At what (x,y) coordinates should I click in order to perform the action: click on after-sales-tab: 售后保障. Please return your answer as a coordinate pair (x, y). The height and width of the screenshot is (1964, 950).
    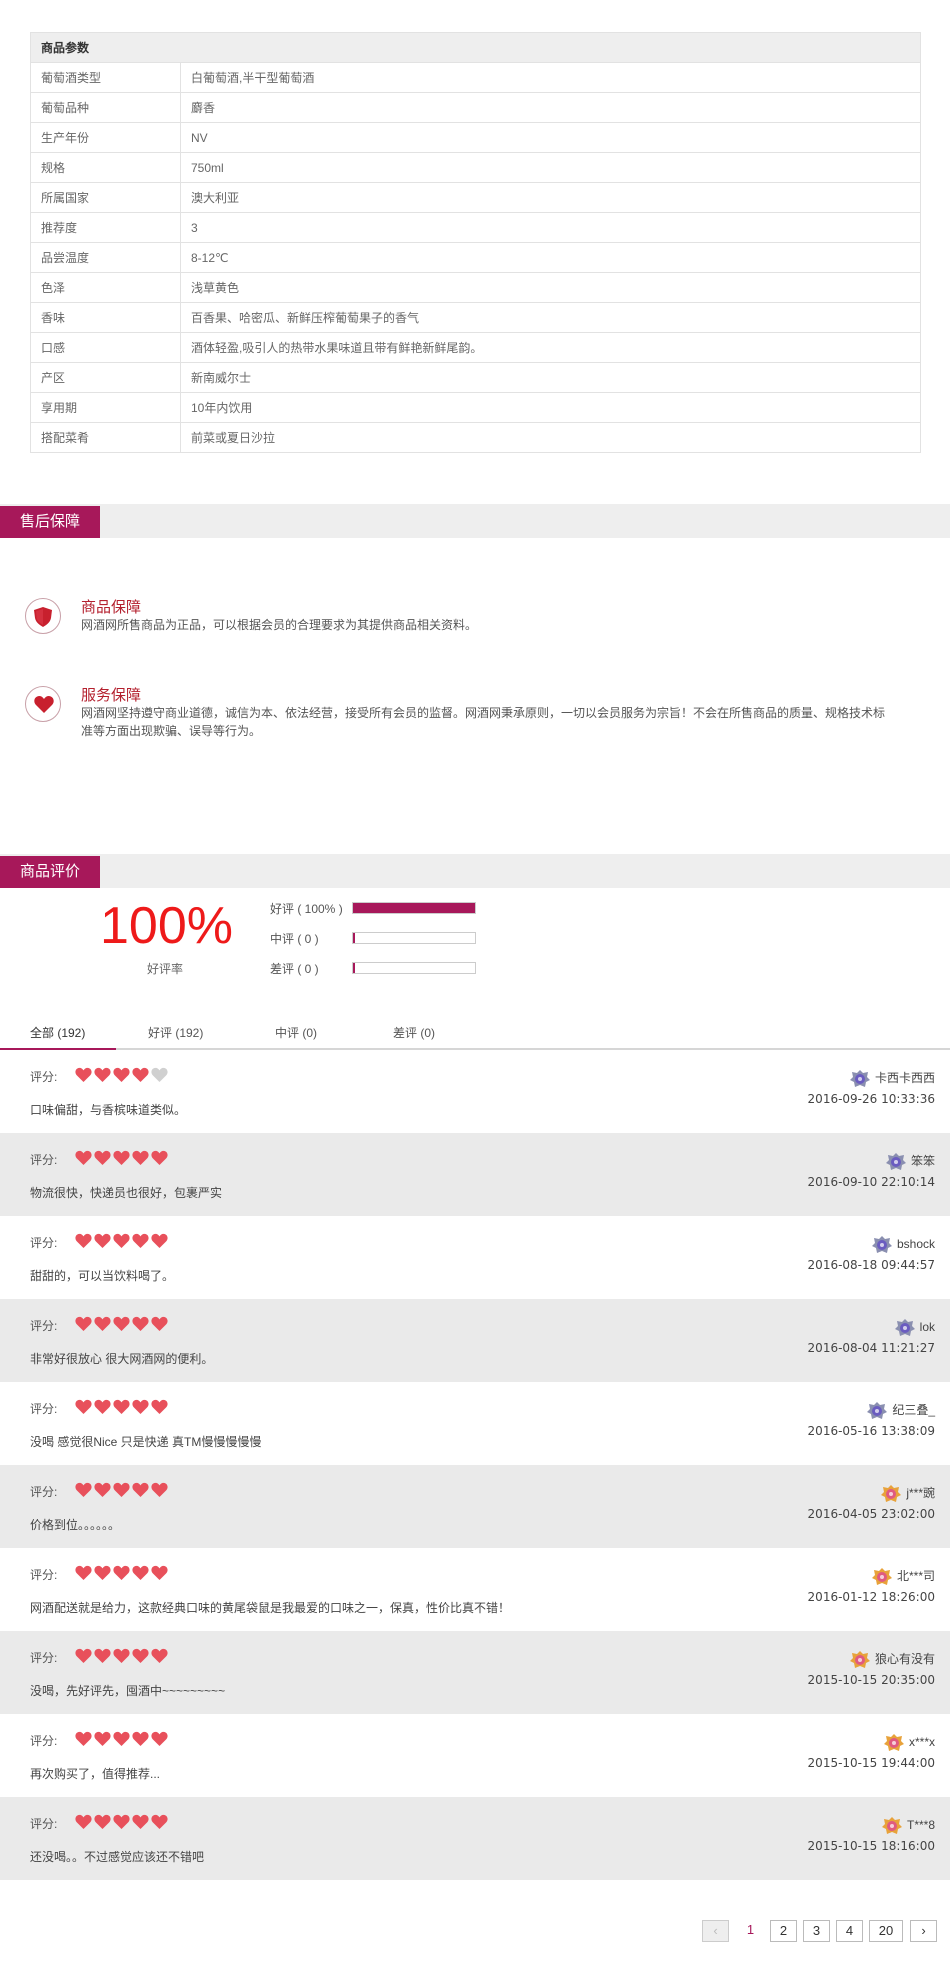
    Looking at the image, I should click on (50, 522).